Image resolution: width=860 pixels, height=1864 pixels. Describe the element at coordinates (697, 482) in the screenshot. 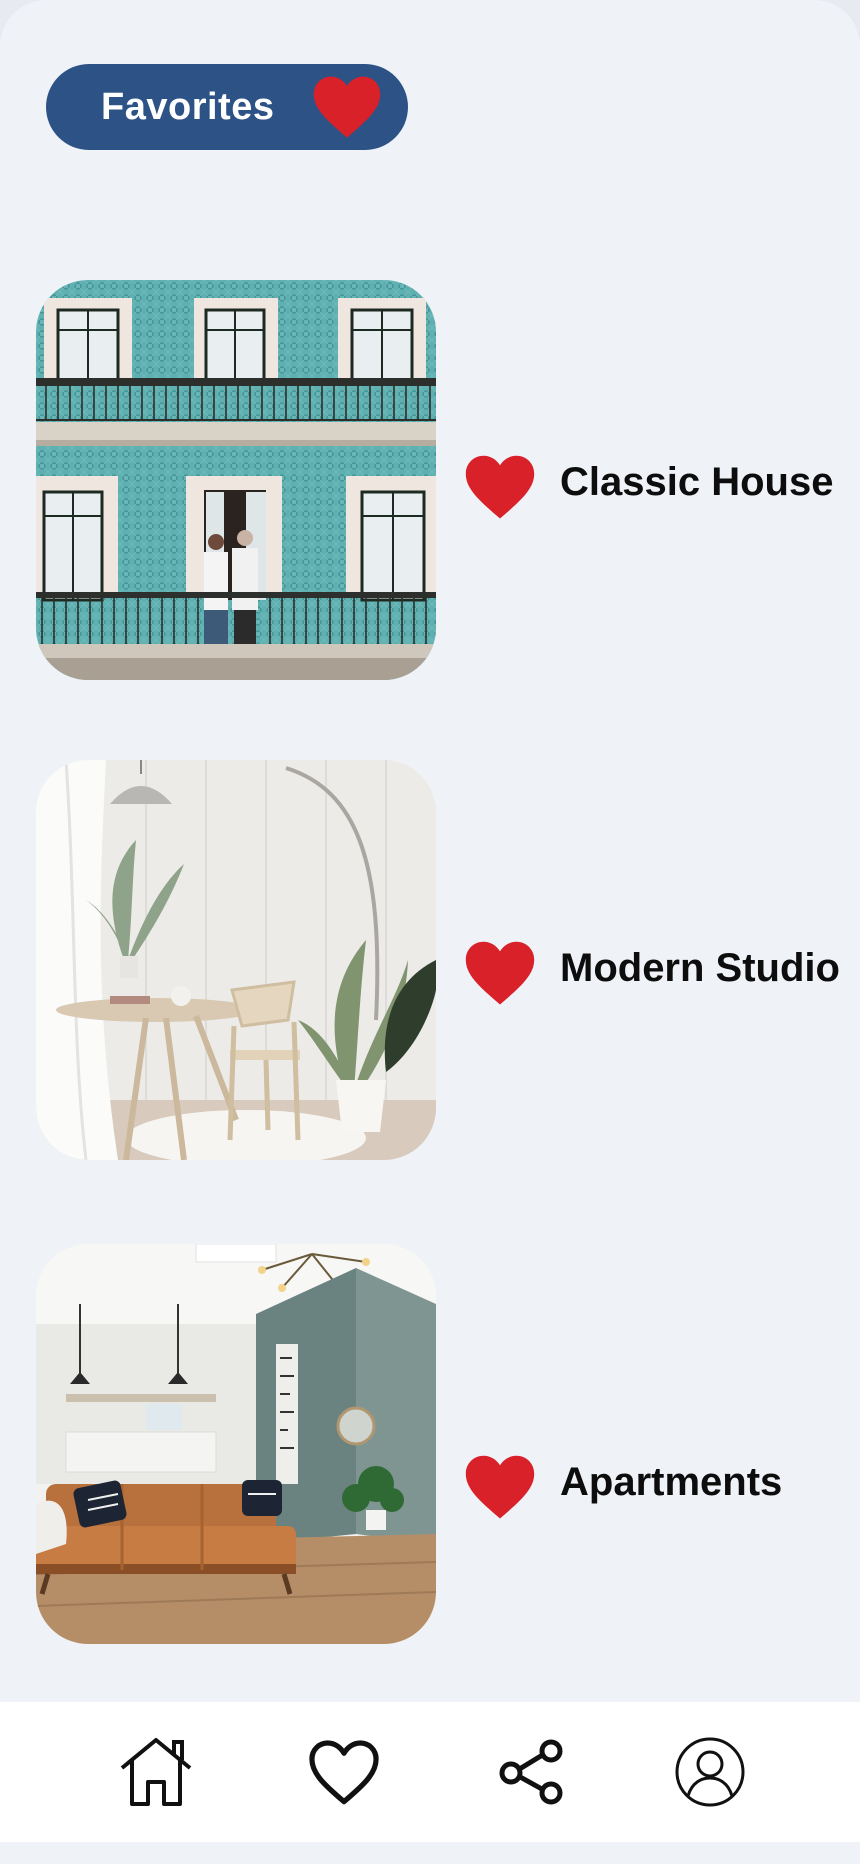

I see `item-title: Classic House` at that location.